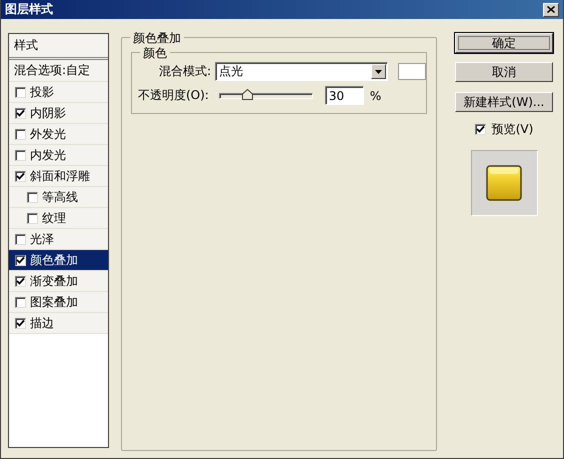 Image resolution: width=564 pixels, height=459 pixels. I want to click on checkbox-label: 预览(V), so click(513, 129).